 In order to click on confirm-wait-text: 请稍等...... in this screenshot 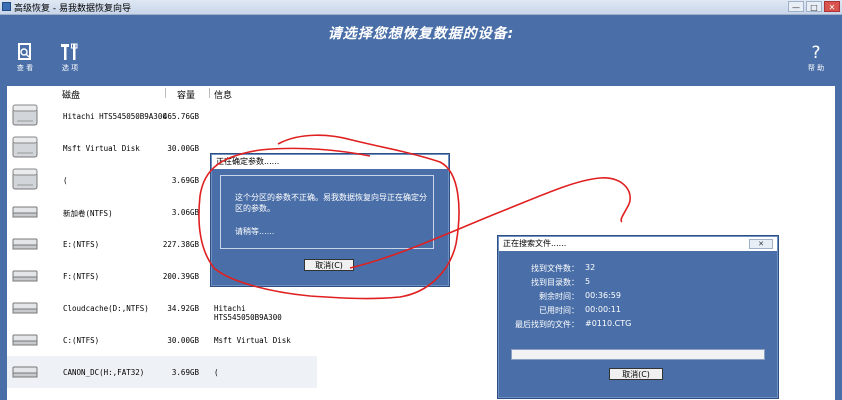, I will do `click(255, 231)`.